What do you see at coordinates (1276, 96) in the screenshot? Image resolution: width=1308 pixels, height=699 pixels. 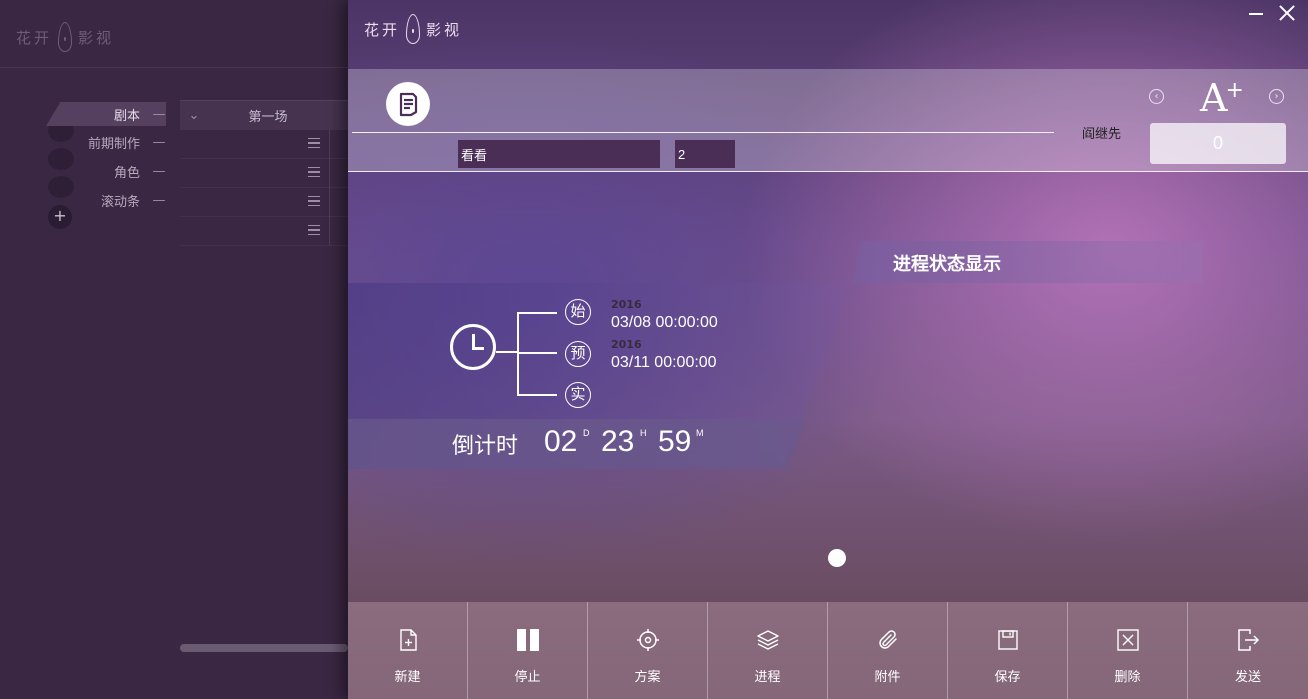 I see `chevron-right-icon: ›` at bounding box center [1276, 96].